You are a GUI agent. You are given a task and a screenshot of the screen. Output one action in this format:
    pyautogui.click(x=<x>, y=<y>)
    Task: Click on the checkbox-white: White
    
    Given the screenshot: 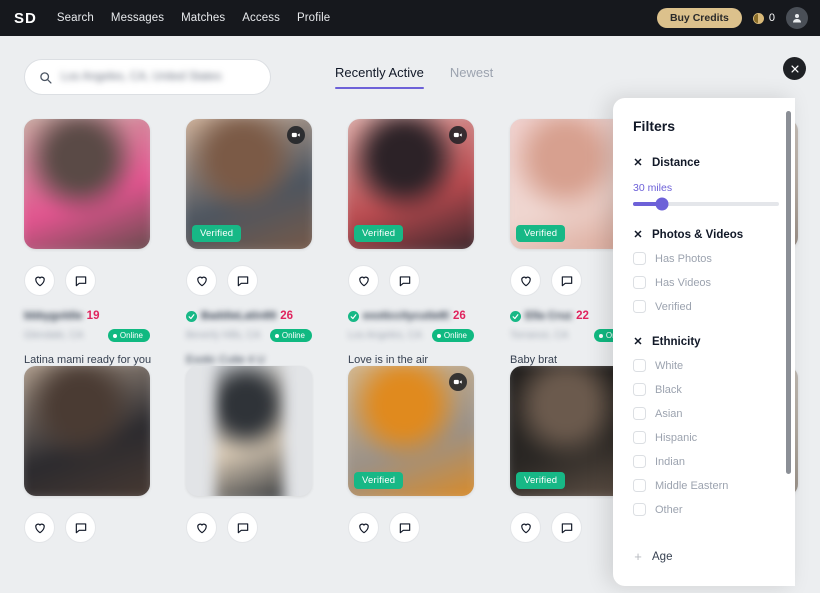 What is the action you would take?
    pyautogui.click(x=706, y=365)
    